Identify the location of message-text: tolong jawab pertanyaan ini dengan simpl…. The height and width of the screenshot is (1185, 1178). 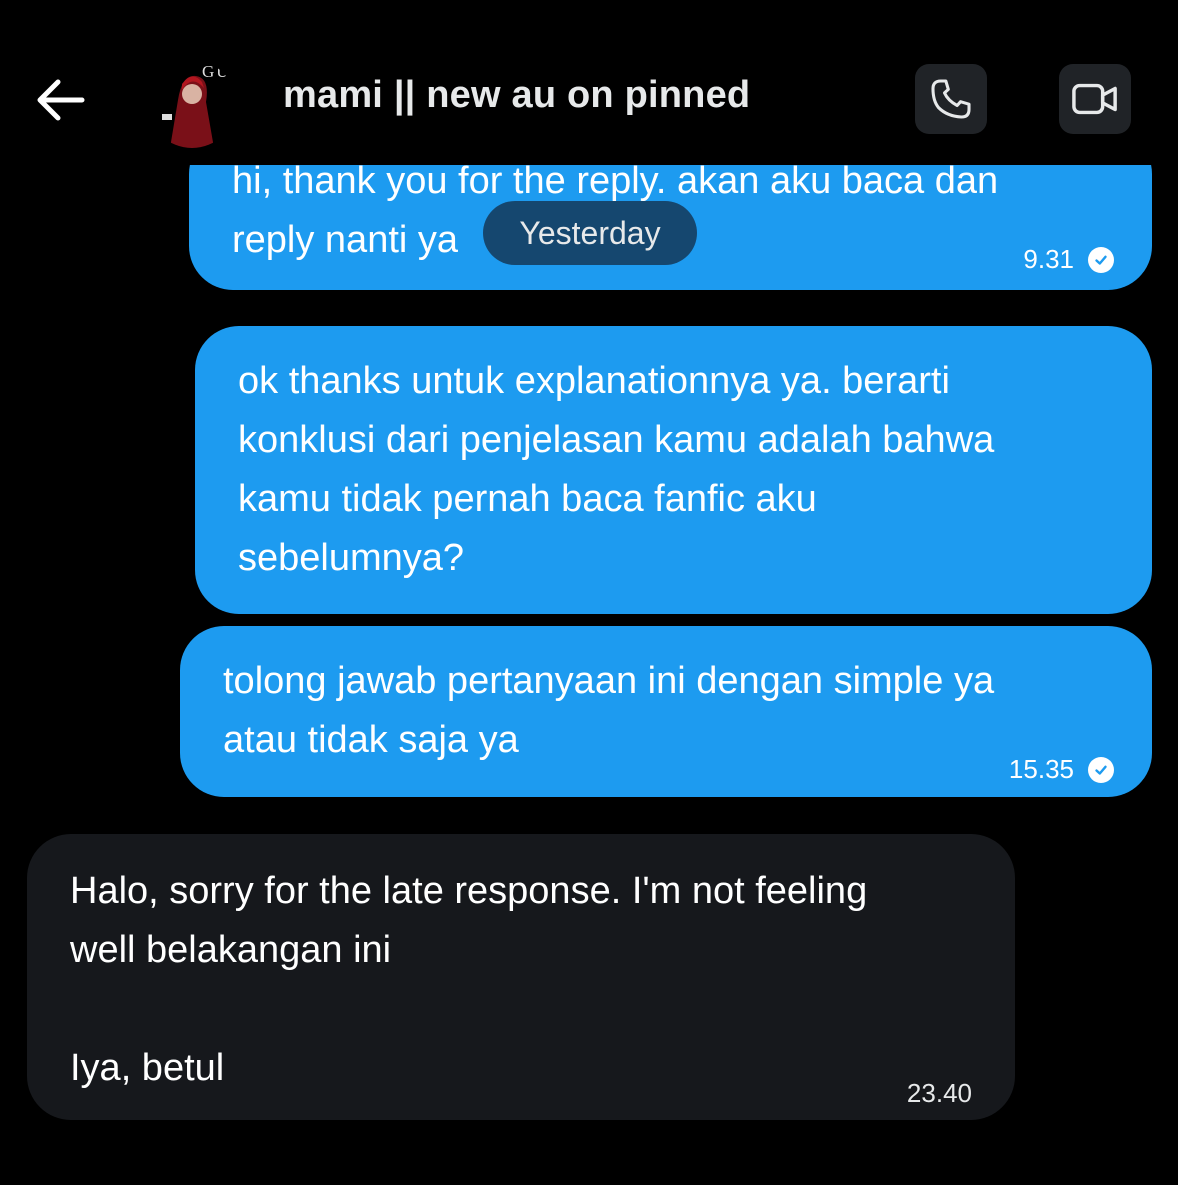
(609, 710).